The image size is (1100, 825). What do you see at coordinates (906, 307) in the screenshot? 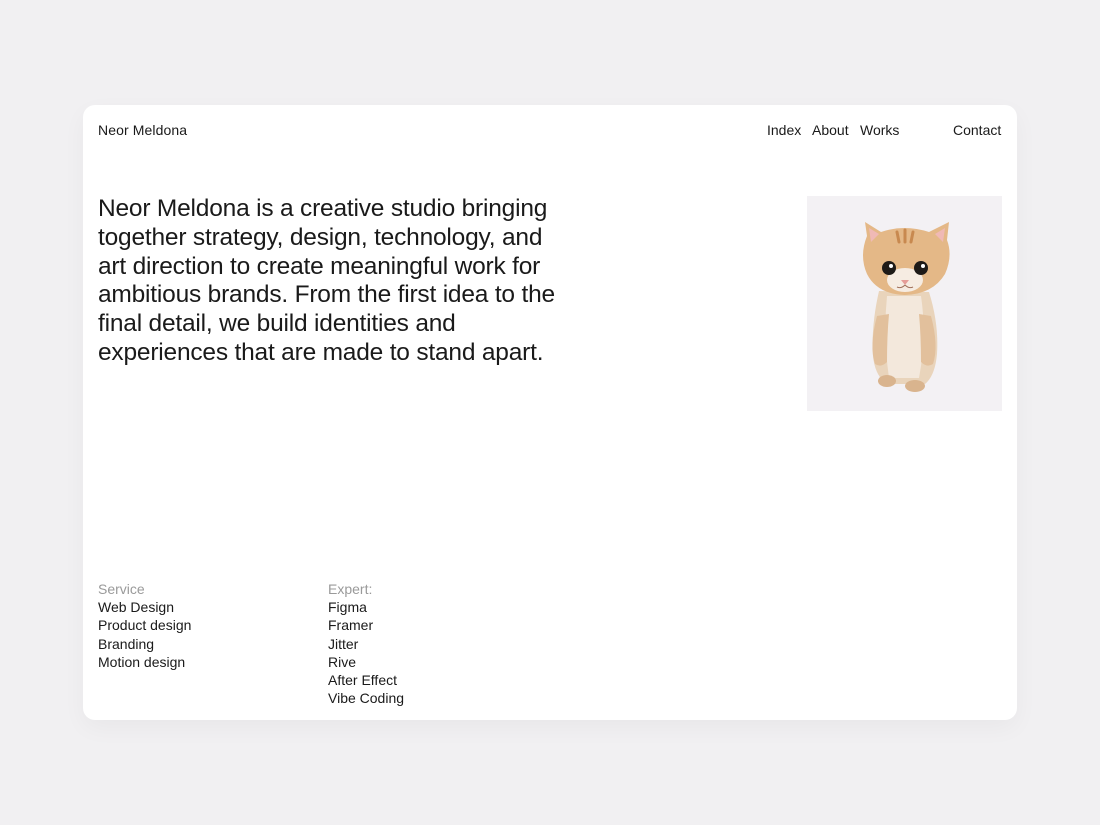
I see `kitten-illustration` at bounding box center [906, 307].